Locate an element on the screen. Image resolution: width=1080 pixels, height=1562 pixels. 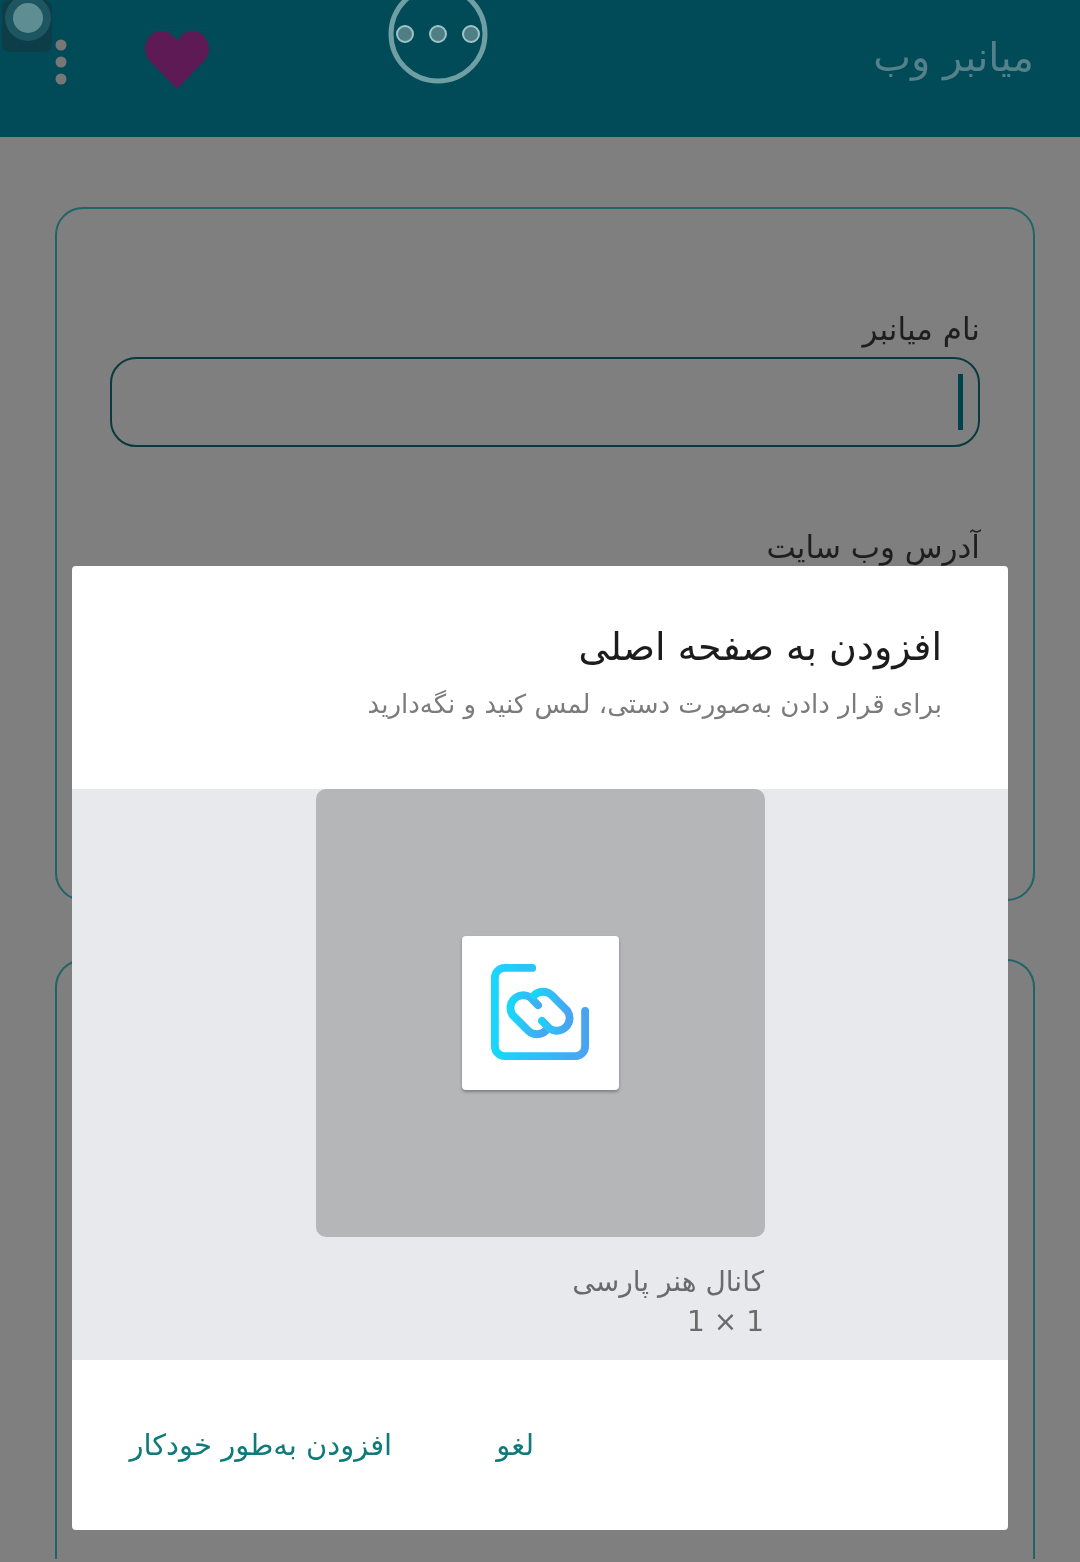
dialog-title: افزودن به صفحه اصلی is located at coordinates (759, 648).